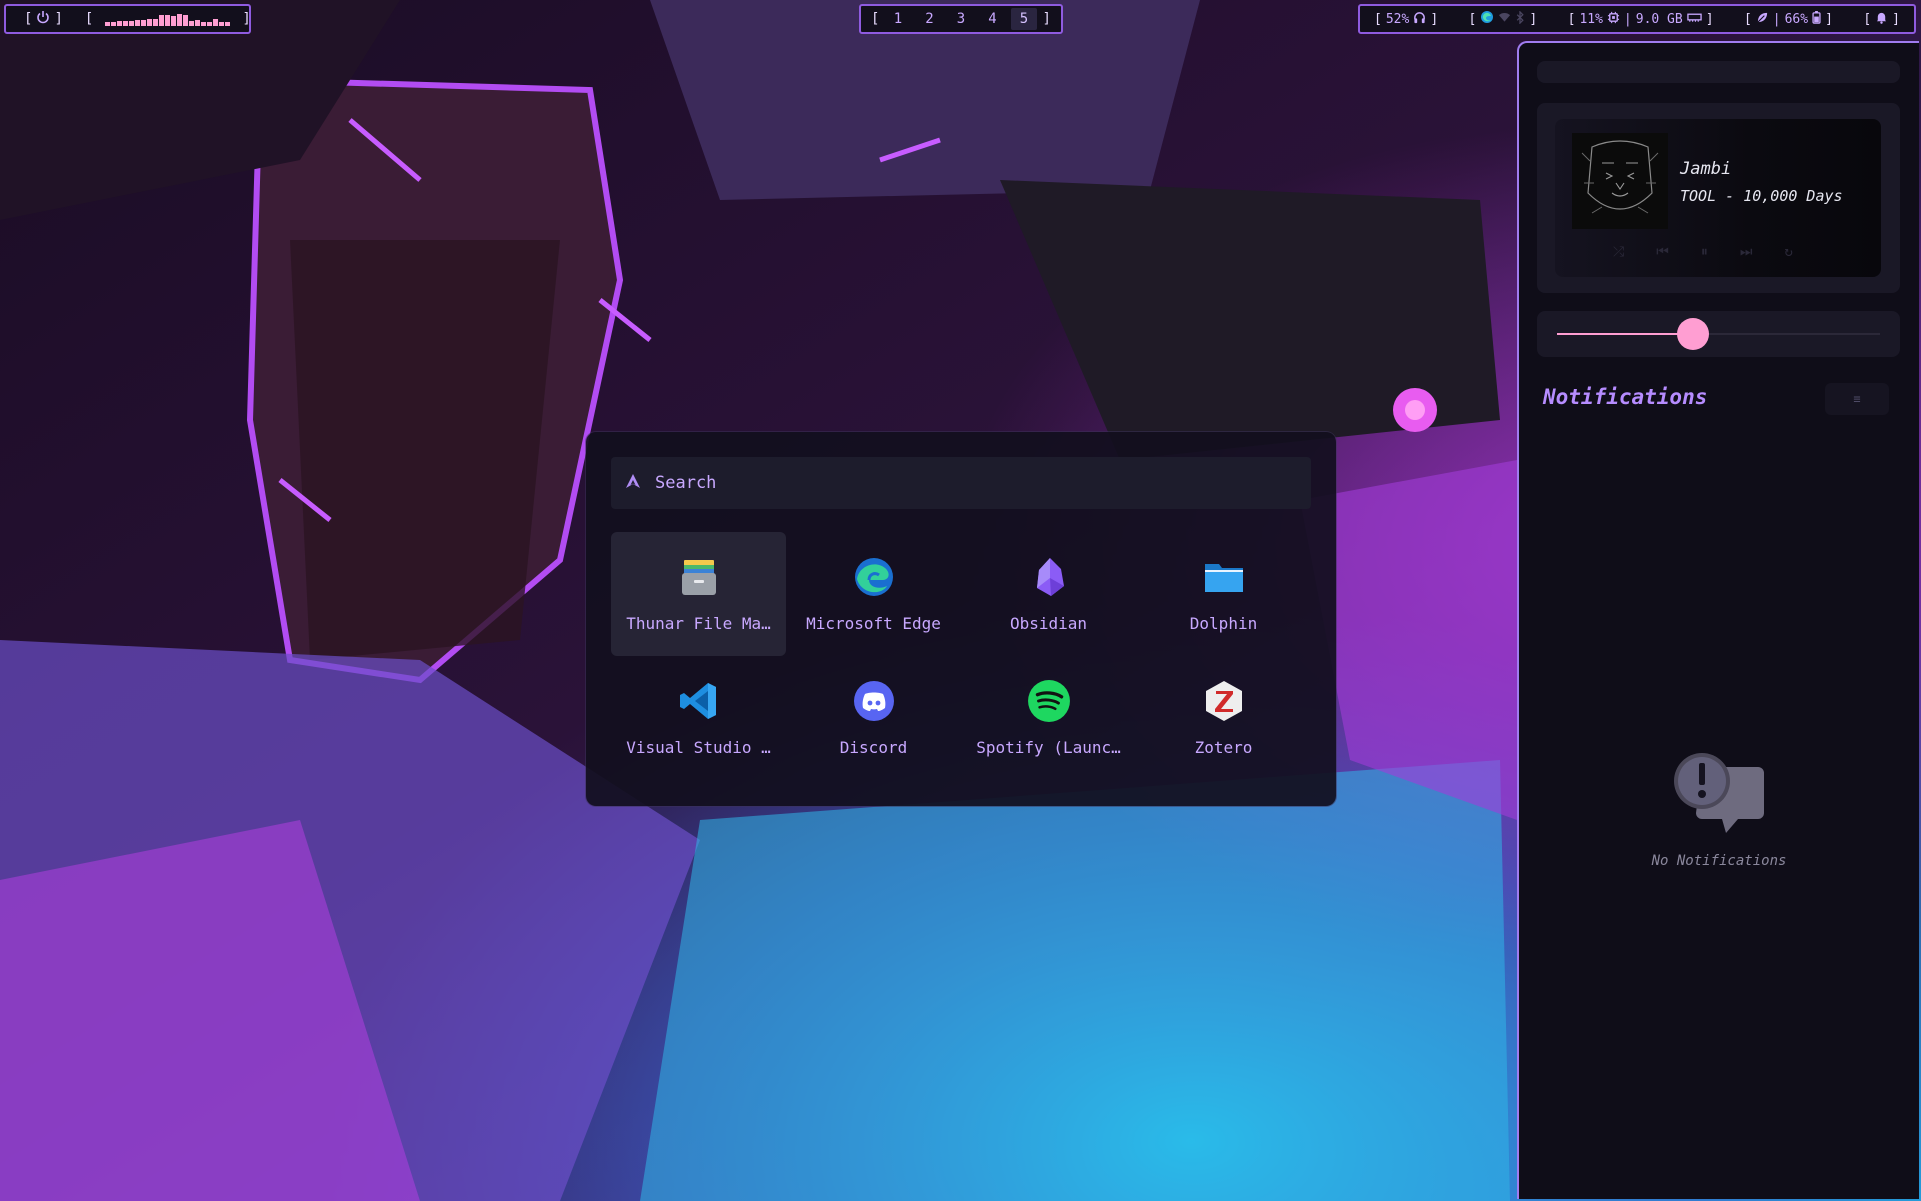  I want to click on app-obsidian: Obsidian, so click(1048, 594).